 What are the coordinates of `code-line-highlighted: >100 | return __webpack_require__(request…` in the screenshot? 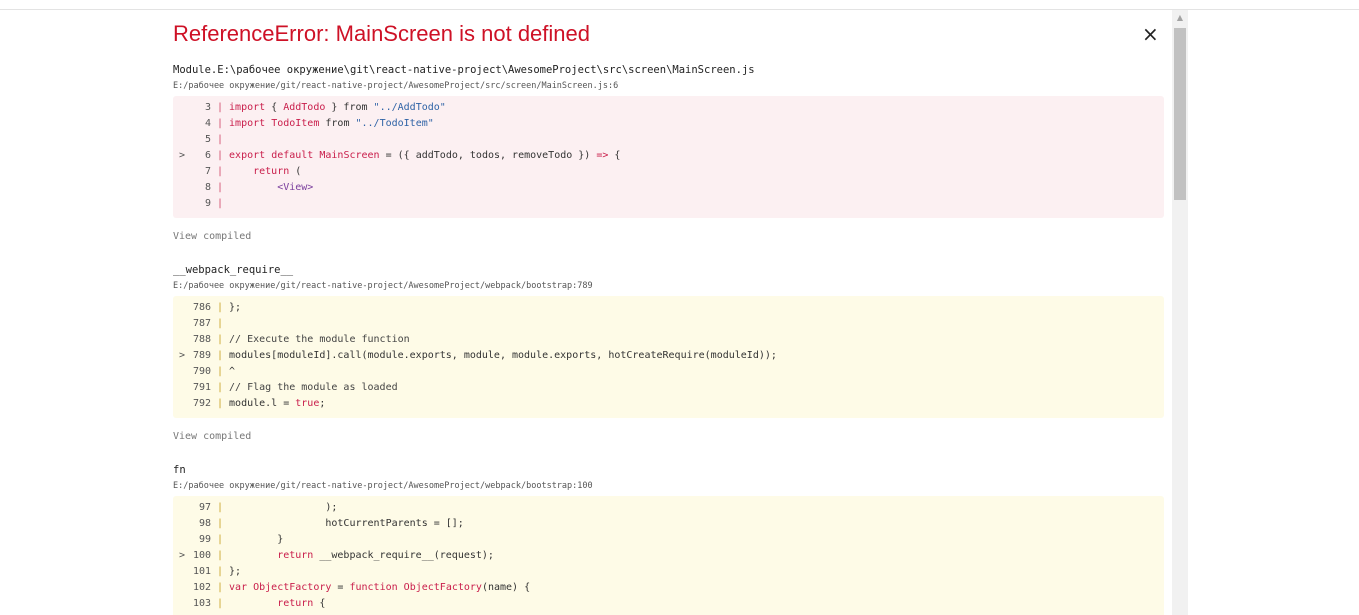 It's located at (336, 555).